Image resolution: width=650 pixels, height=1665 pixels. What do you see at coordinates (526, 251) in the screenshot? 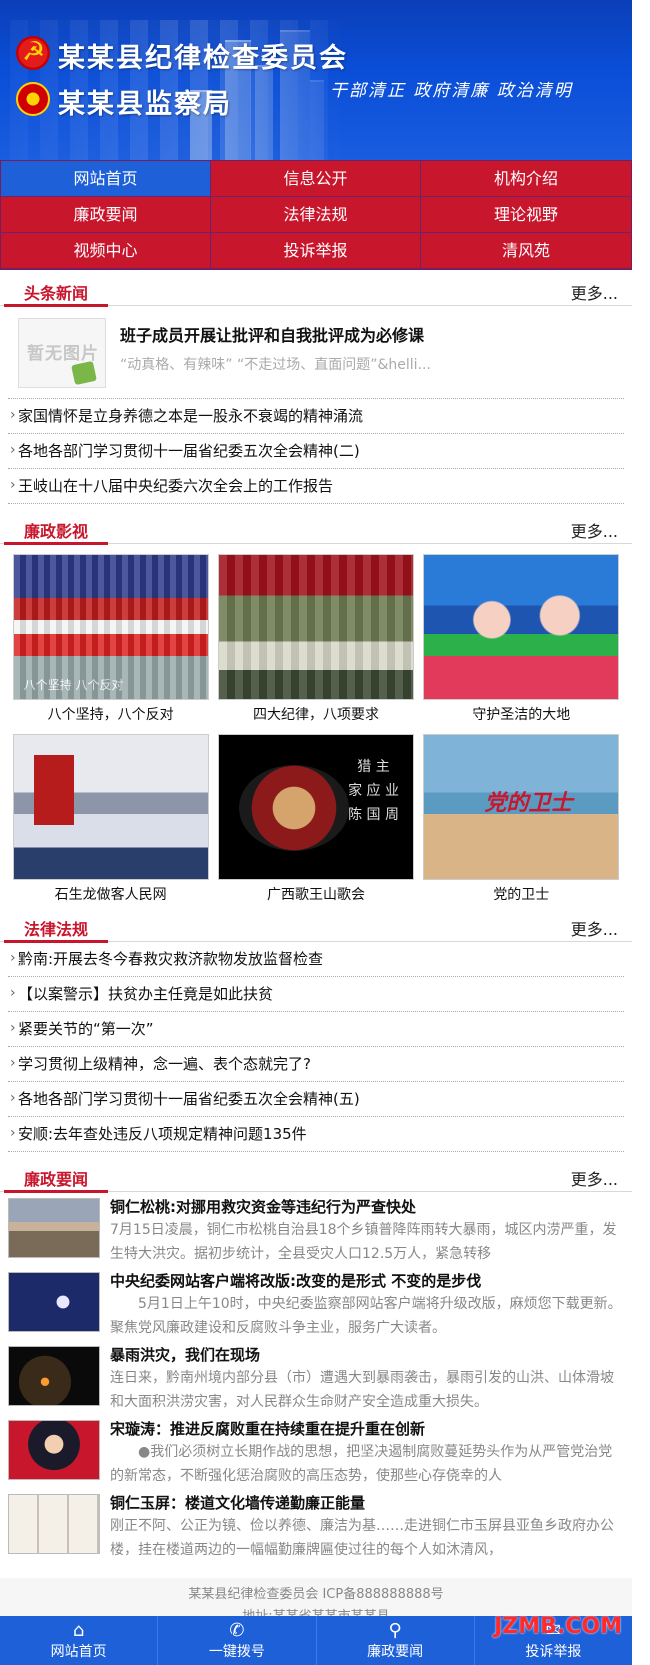
I see `nav-qingfeng: 清风苑` at bounding box center [526, 251].